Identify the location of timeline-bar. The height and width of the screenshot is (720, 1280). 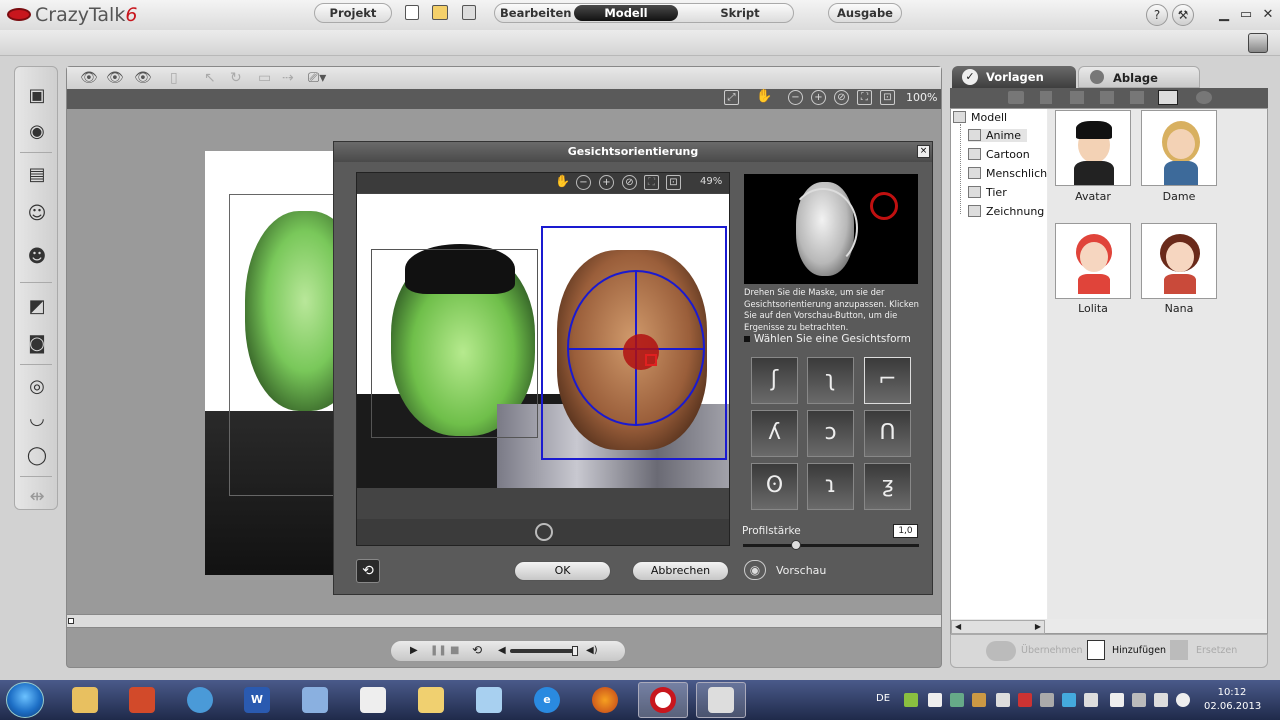
(504, 621).